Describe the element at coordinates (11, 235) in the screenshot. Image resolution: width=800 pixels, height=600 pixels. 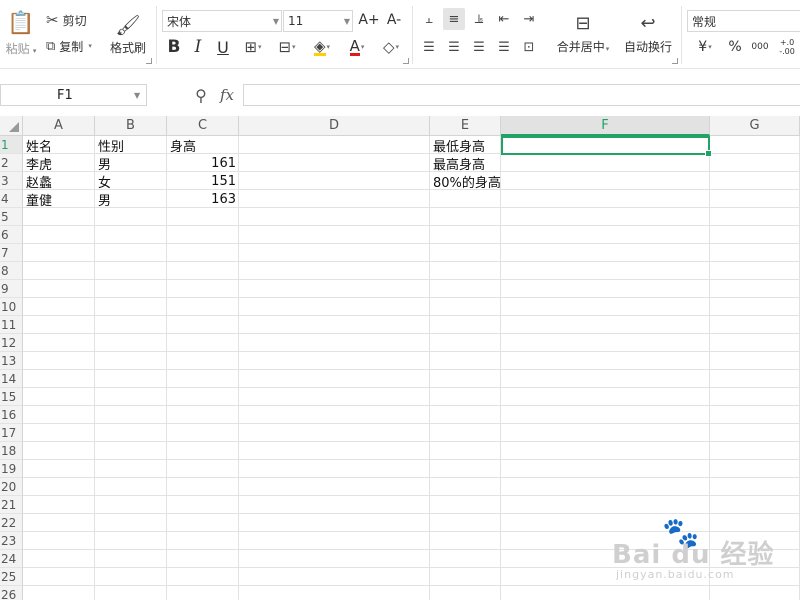
I see `row-header-6: 6` at that location.